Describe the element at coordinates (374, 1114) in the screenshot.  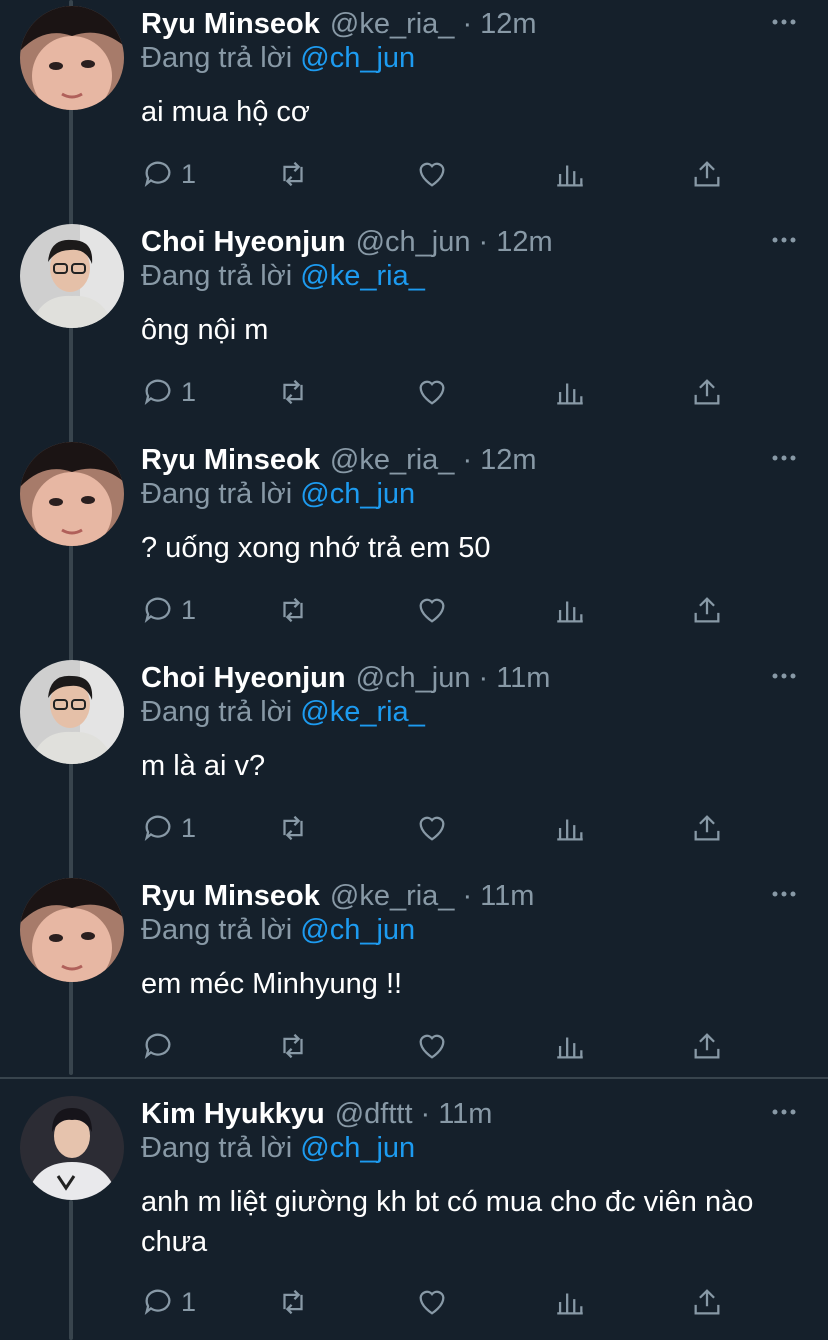
I see `handle: @dfttt` at that location.